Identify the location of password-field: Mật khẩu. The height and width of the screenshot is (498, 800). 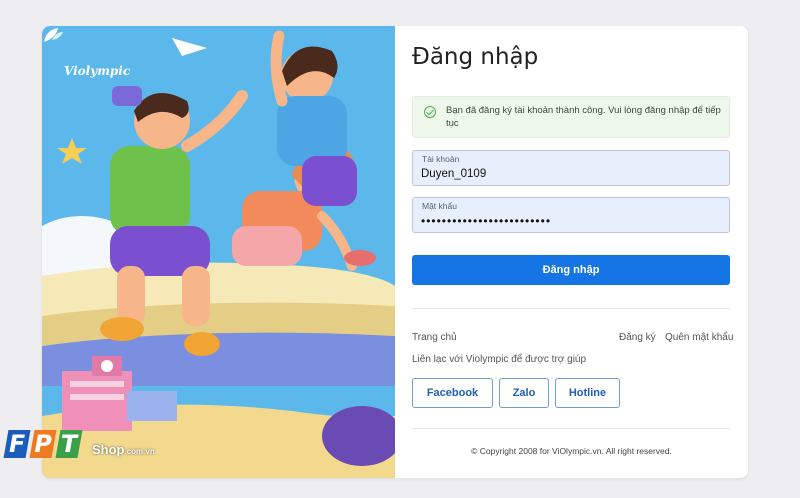
(571, 215).